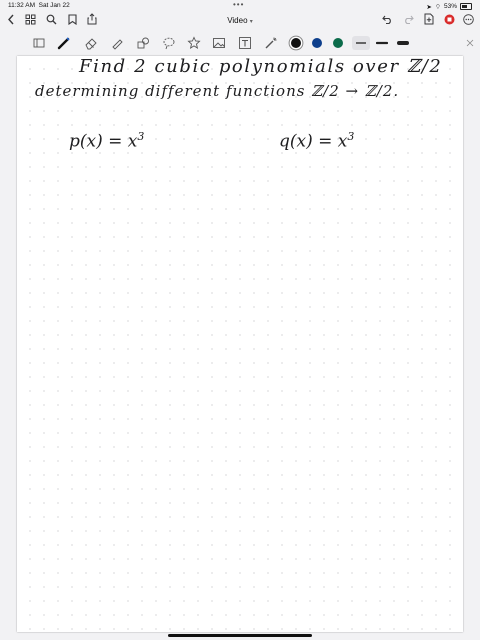 The width and height of the screenshot is (480, 640). What do you see at coordinates (468, 19) in the screenshot?
I see `more-icon` at bounding box center [468, 19].